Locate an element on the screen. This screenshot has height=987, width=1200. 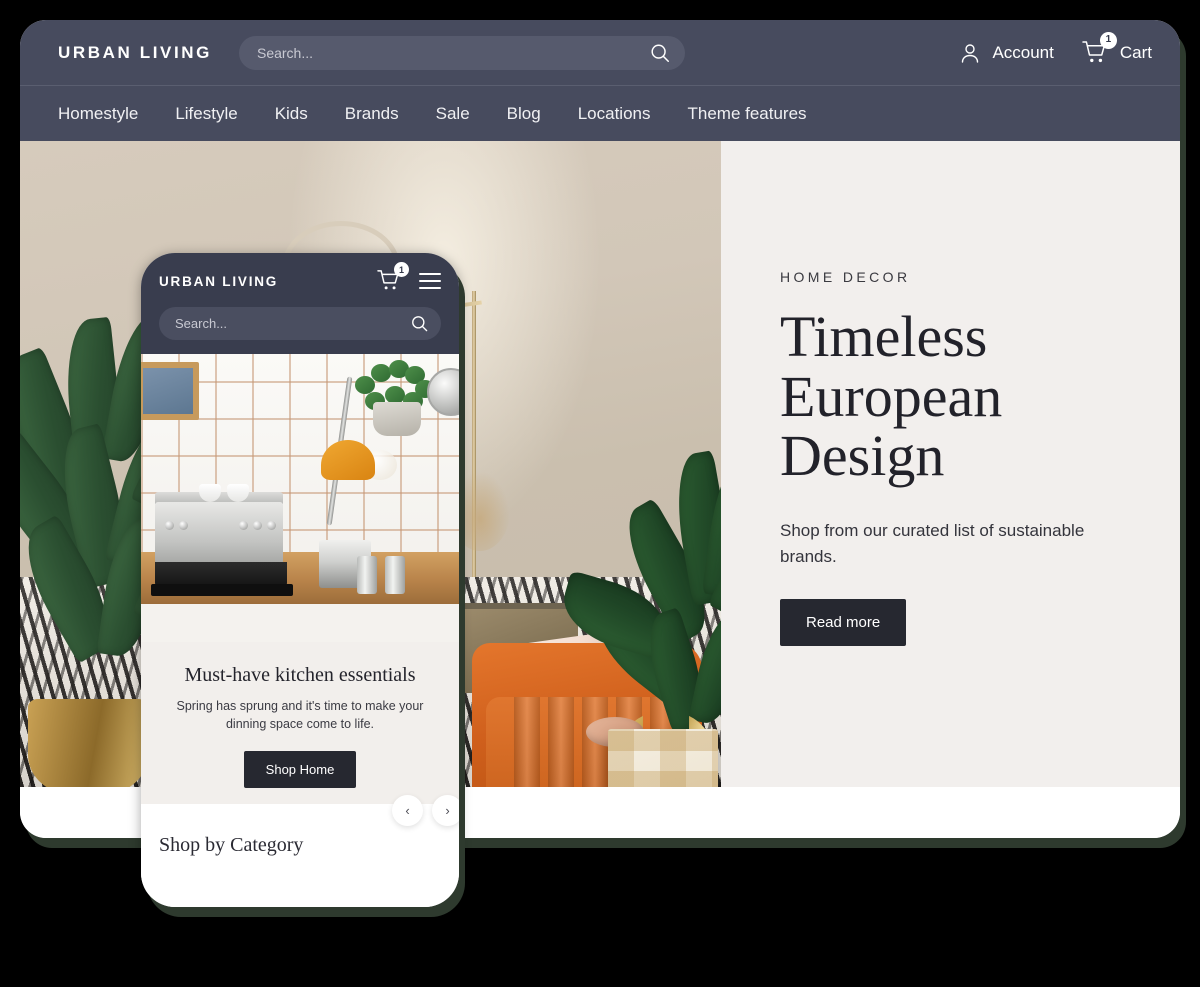
mobile-cta-wrap: Shop Home is located at coordinates (300, 770).